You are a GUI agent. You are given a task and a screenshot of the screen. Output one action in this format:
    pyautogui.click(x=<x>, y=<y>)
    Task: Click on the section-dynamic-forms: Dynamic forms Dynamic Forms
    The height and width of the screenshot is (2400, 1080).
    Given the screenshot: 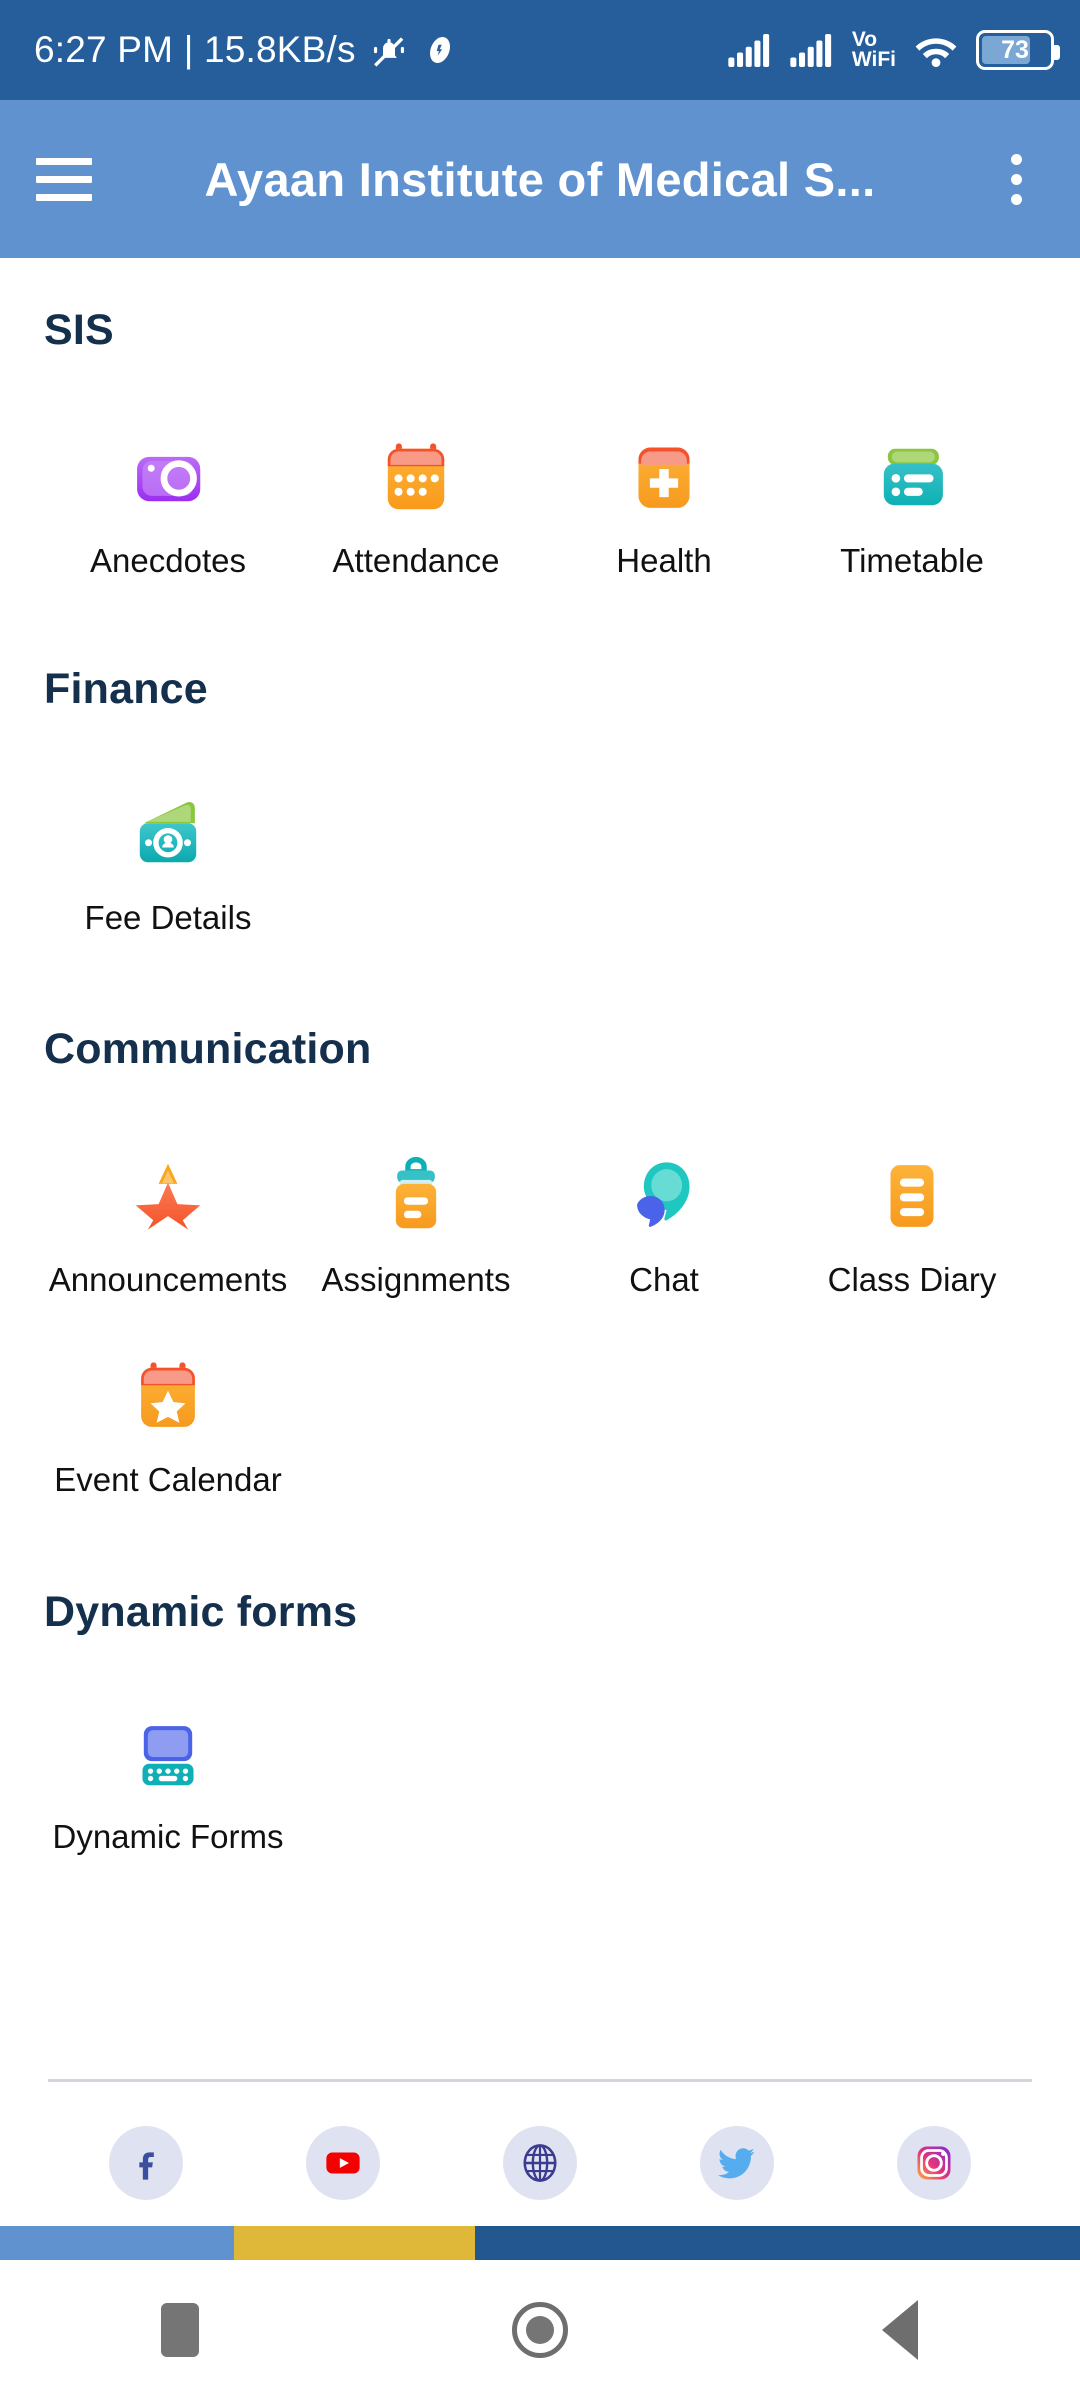 What is the action you would take?
    pyautogui.click(x=540, y=1676)
    